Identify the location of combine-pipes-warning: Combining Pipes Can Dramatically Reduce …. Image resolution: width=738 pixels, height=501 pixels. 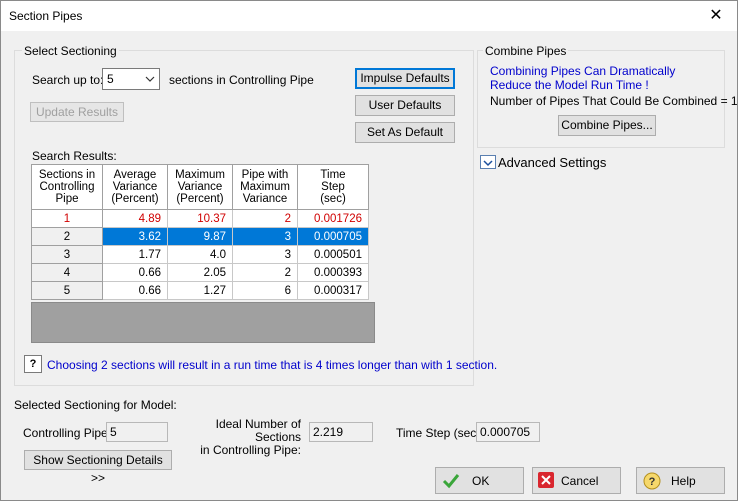
(583, 78).